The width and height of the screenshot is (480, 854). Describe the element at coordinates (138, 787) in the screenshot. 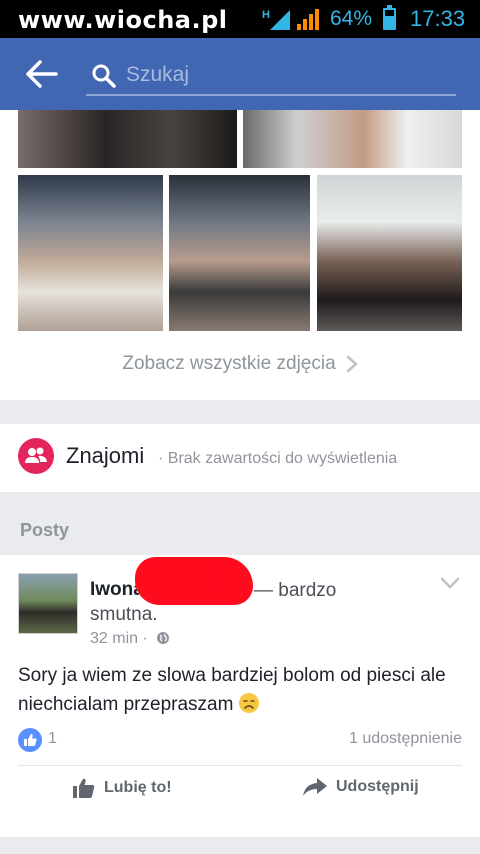

I see `like-button-label: Lubię to!` at that location.